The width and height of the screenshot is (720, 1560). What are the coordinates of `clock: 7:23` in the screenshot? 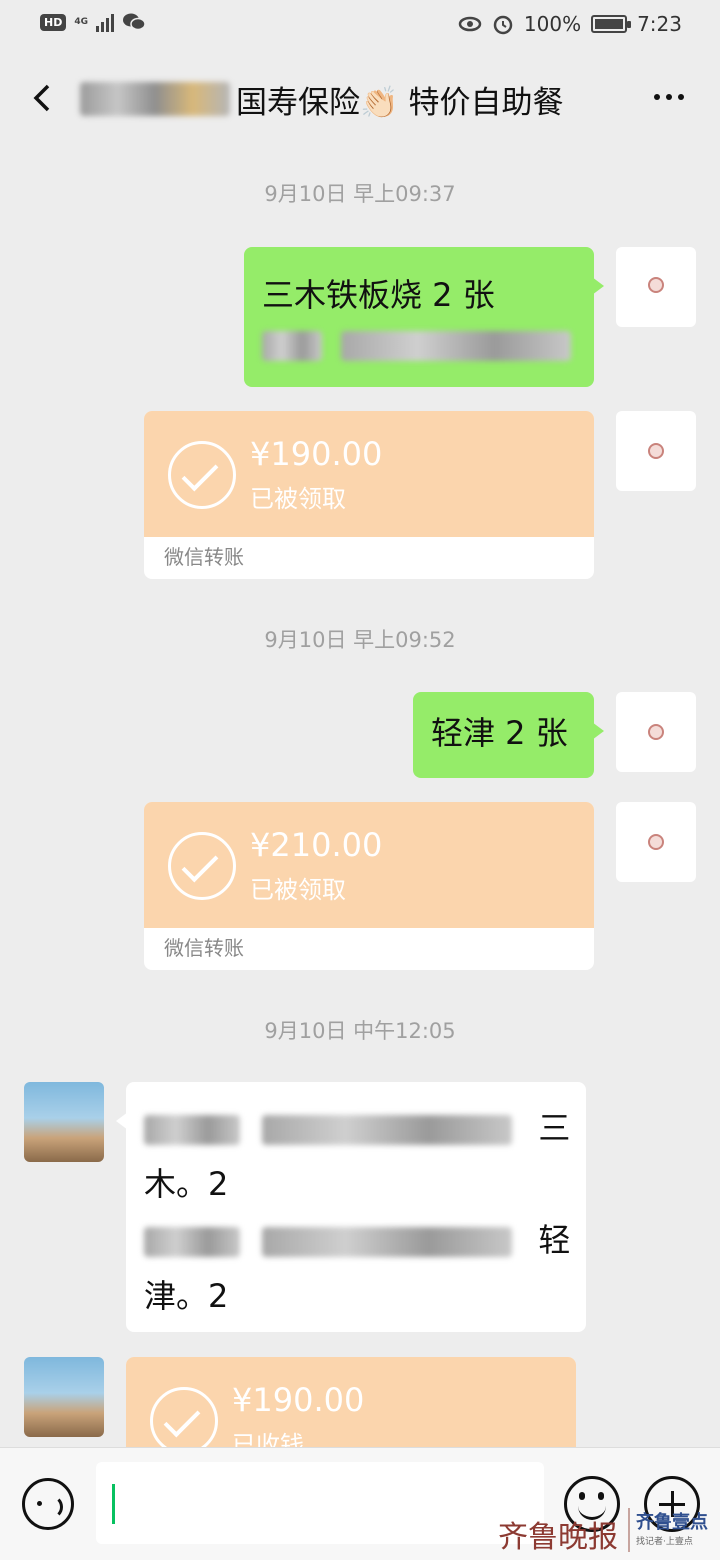 It's located at (659, 24).